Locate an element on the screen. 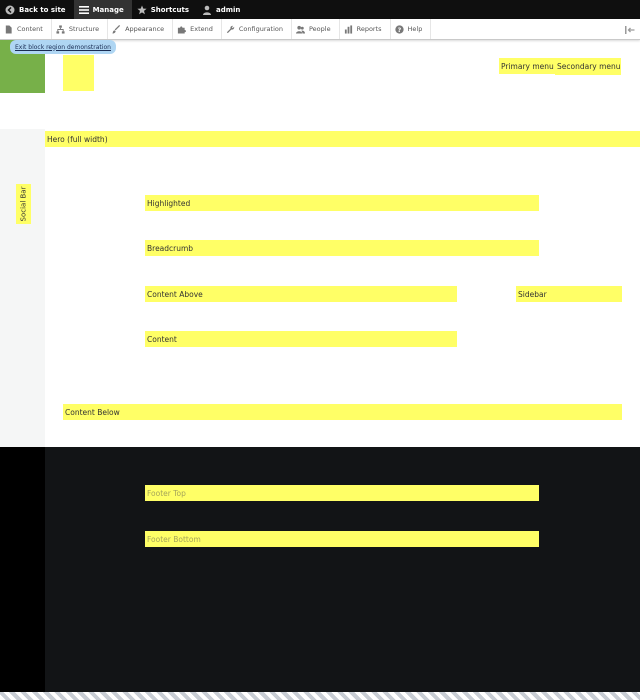  people-icon is located at coordinates (300, 29).